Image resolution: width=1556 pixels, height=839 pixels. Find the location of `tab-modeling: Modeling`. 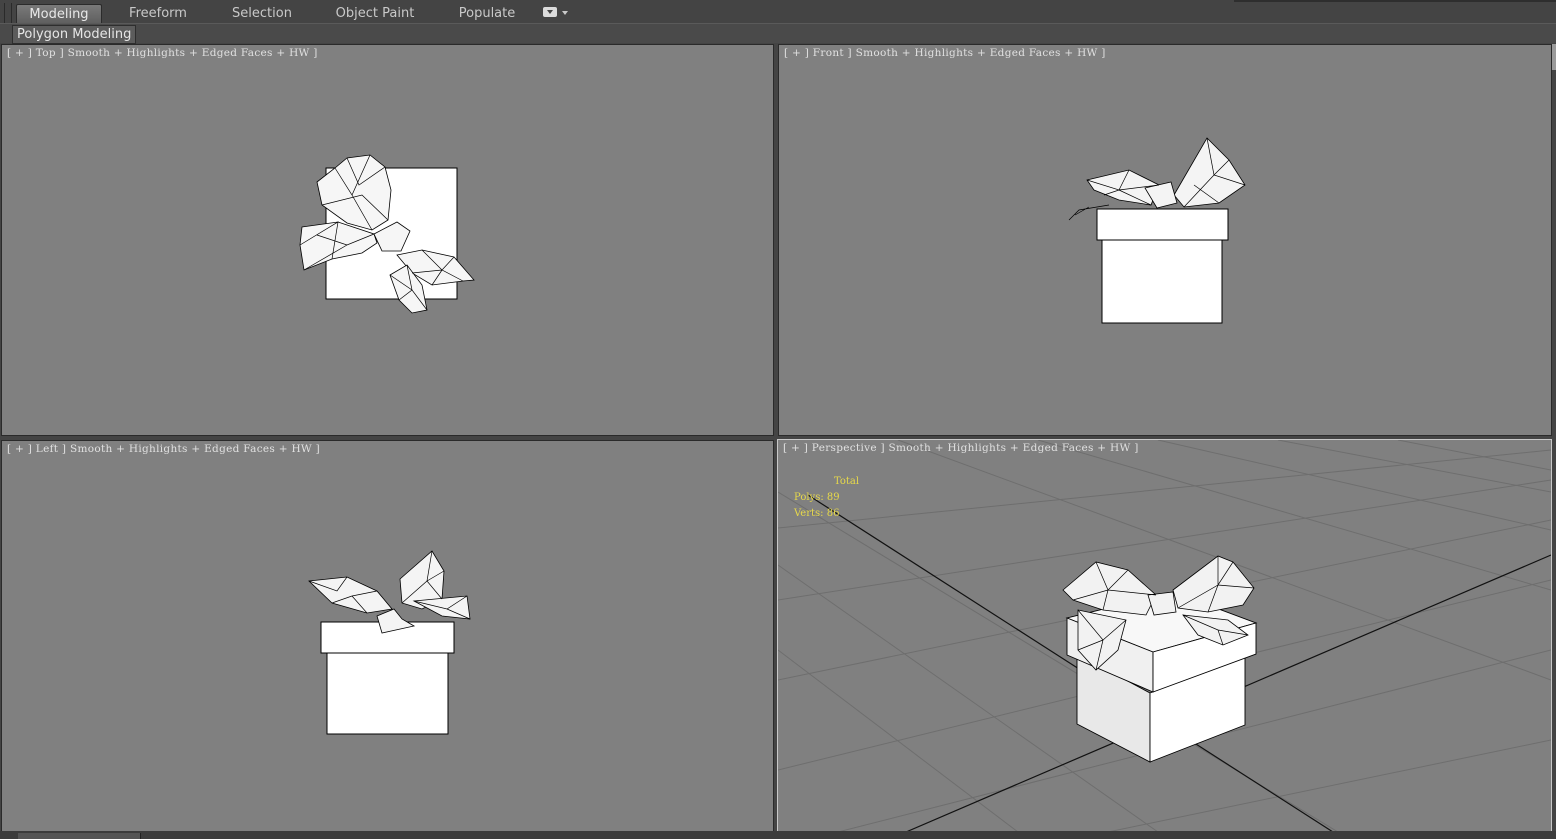

tab-modeling: Modeling is located at coordinates (59, 14).